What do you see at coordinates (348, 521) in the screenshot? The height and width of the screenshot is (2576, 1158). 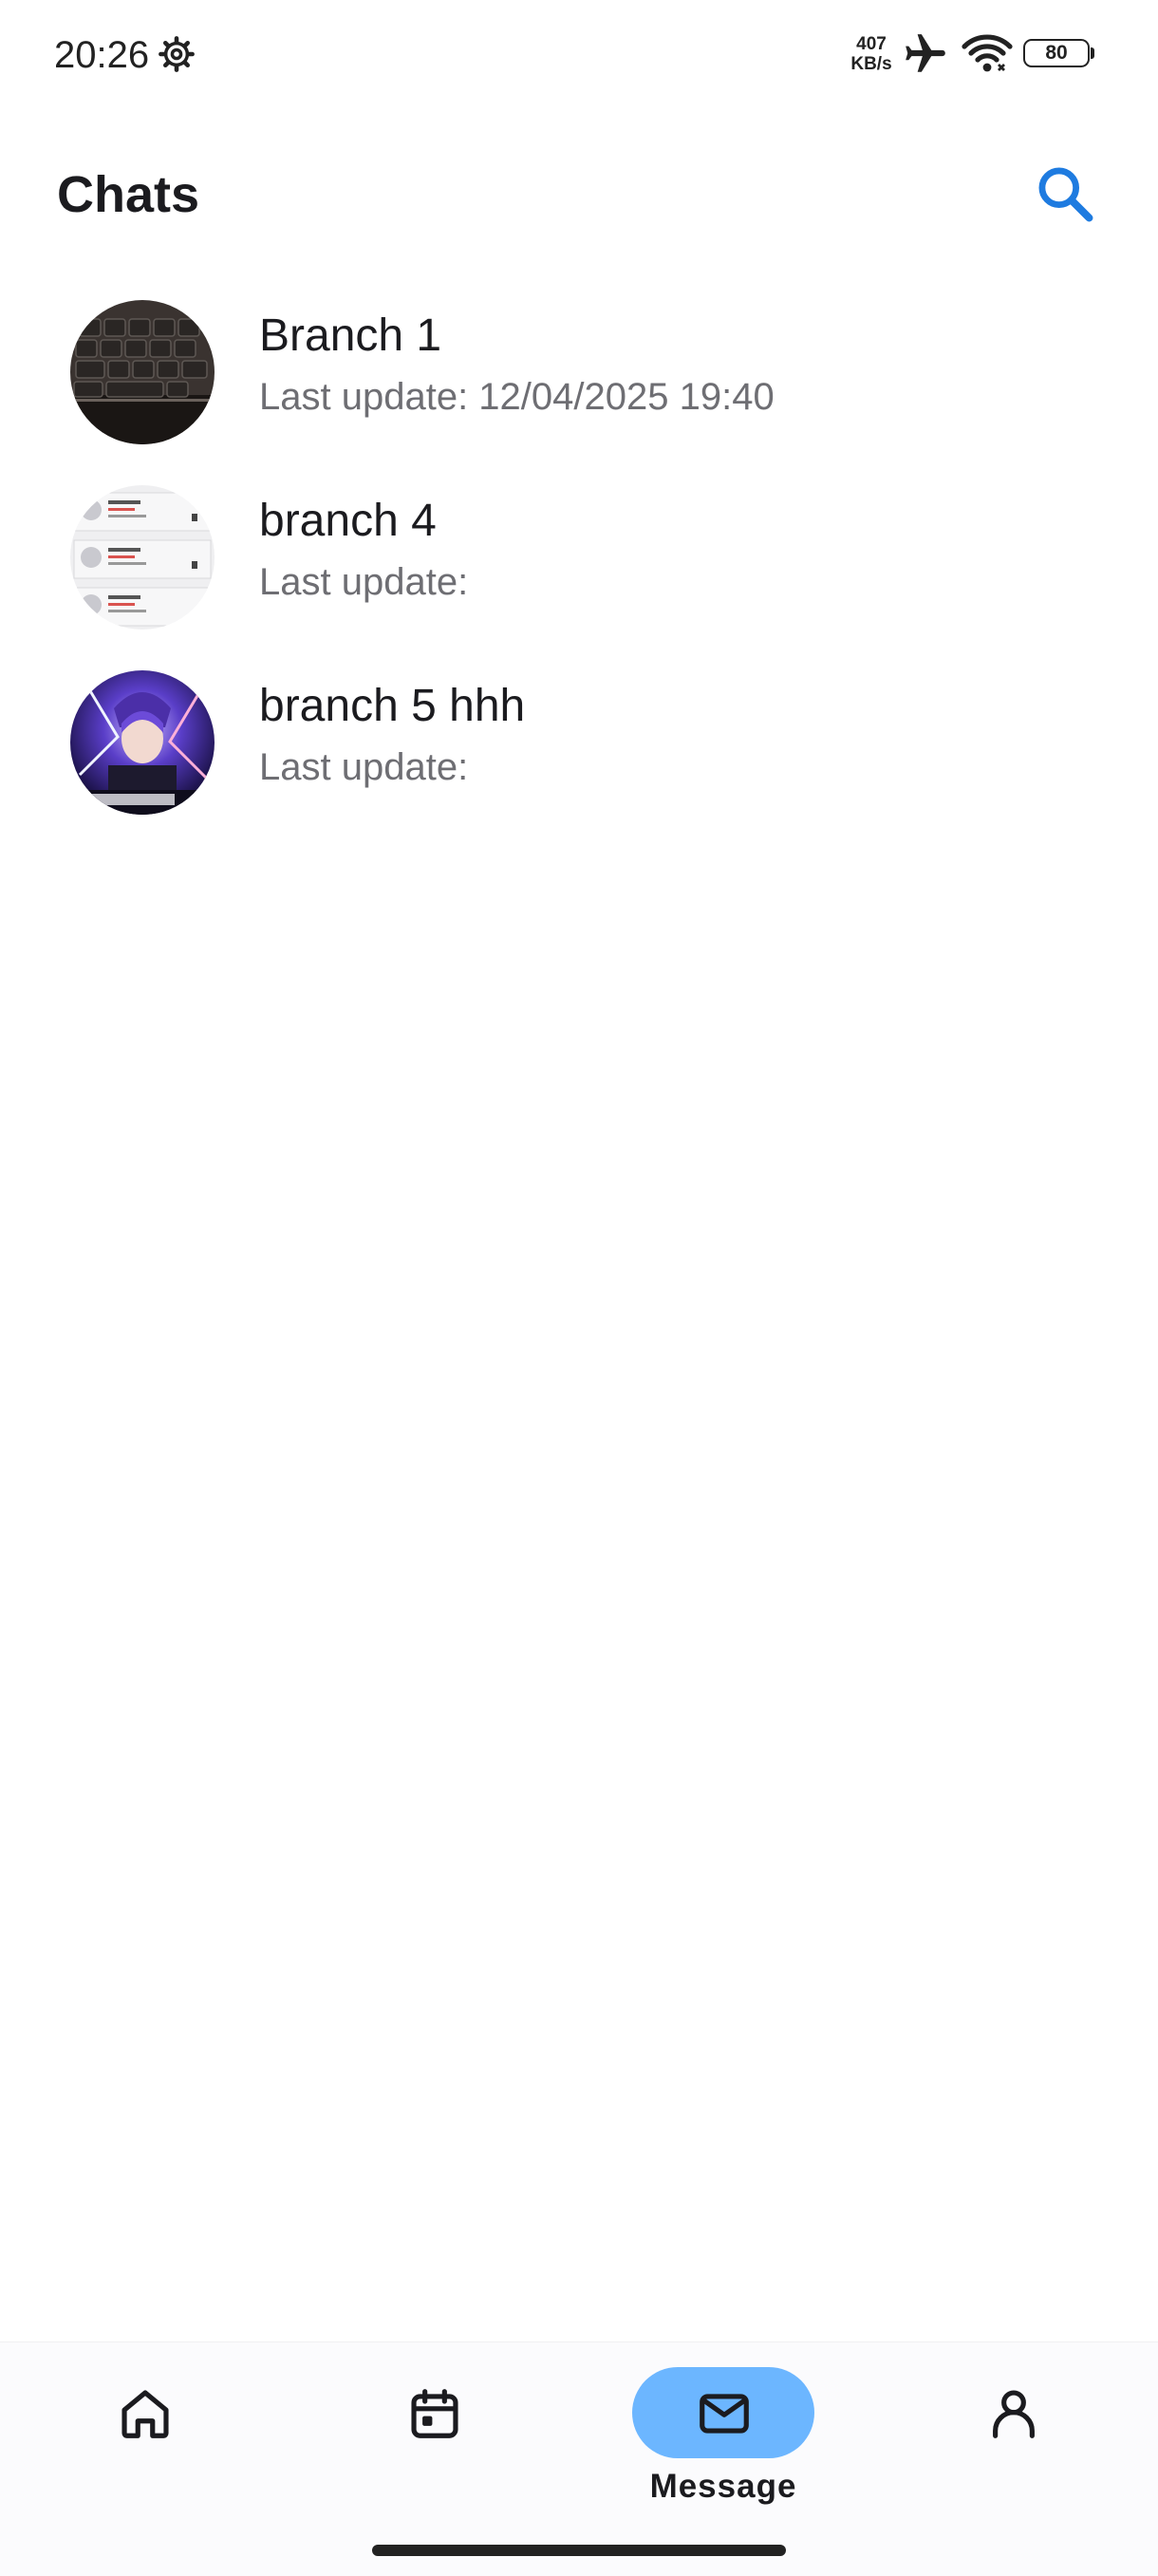 I see `chat-name: branch 4` at bounding box center [348, 521].